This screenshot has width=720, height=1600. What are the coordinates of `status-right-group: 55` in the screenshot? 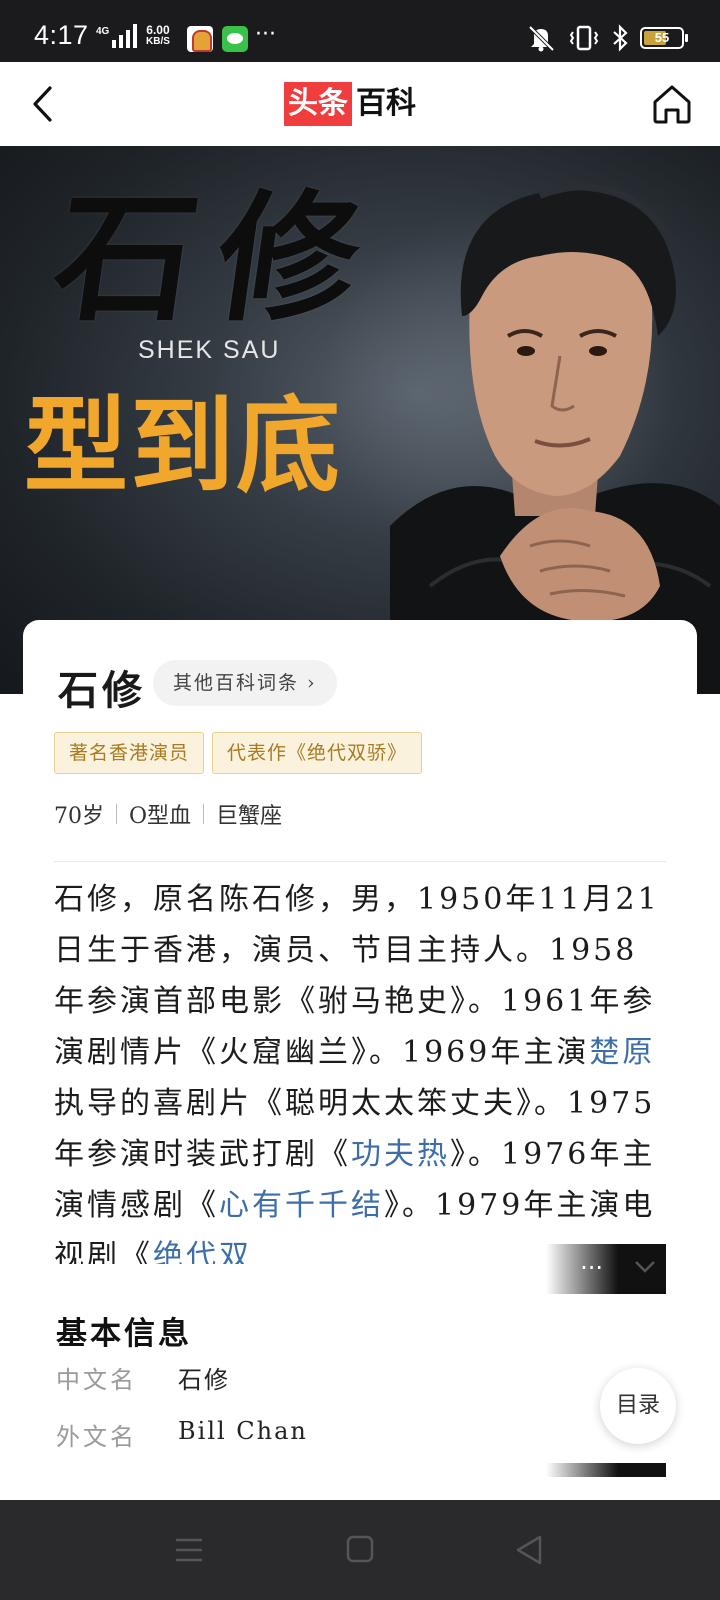 It's located at (607, 38).